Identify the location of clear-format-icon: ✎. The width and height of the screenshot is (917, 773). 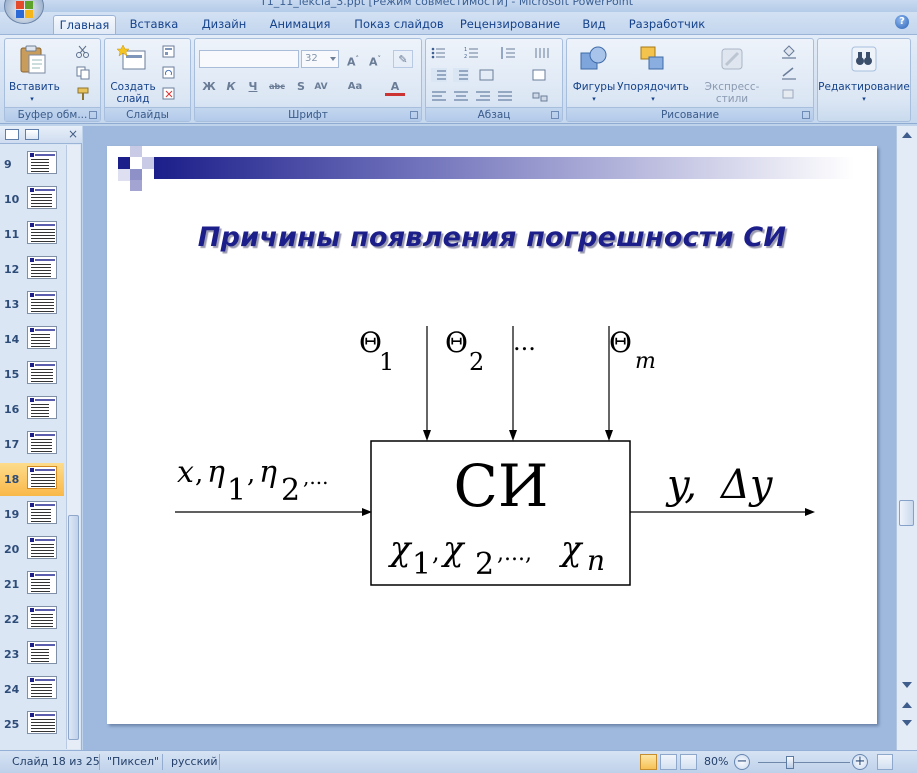
(403, 59).